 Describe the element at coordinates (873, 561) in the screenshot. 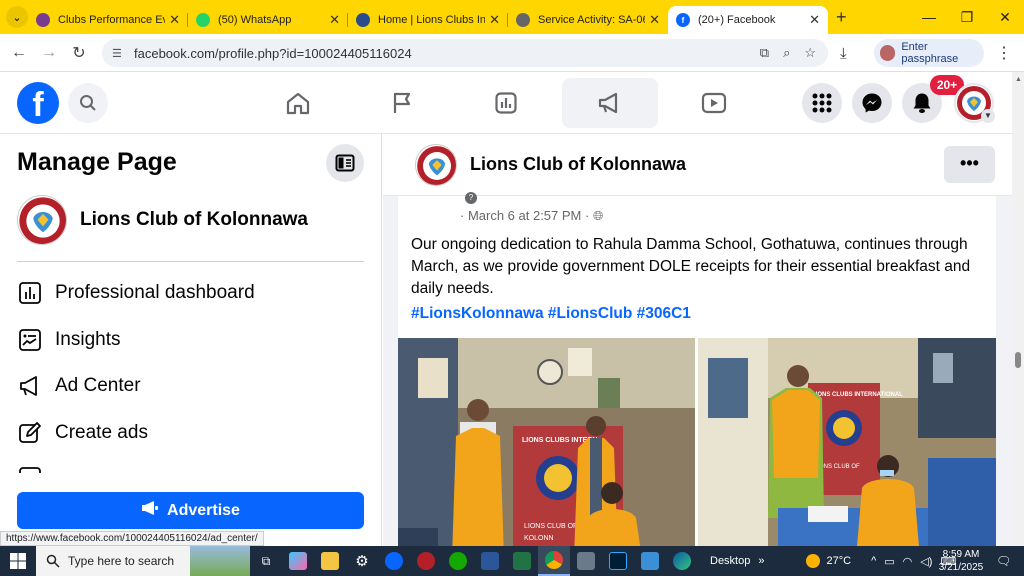

I see `chevron-up-icon: ^` at that location.